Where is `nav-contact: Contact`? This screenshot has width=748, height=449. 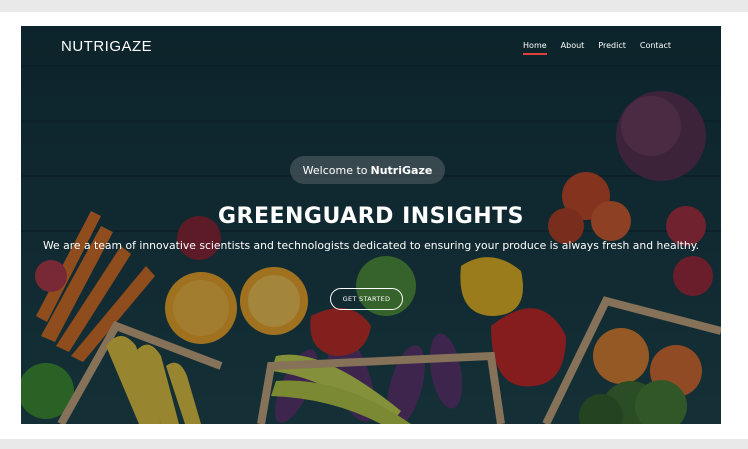 nav-contact: Contact is located at coordinates (655, 47).